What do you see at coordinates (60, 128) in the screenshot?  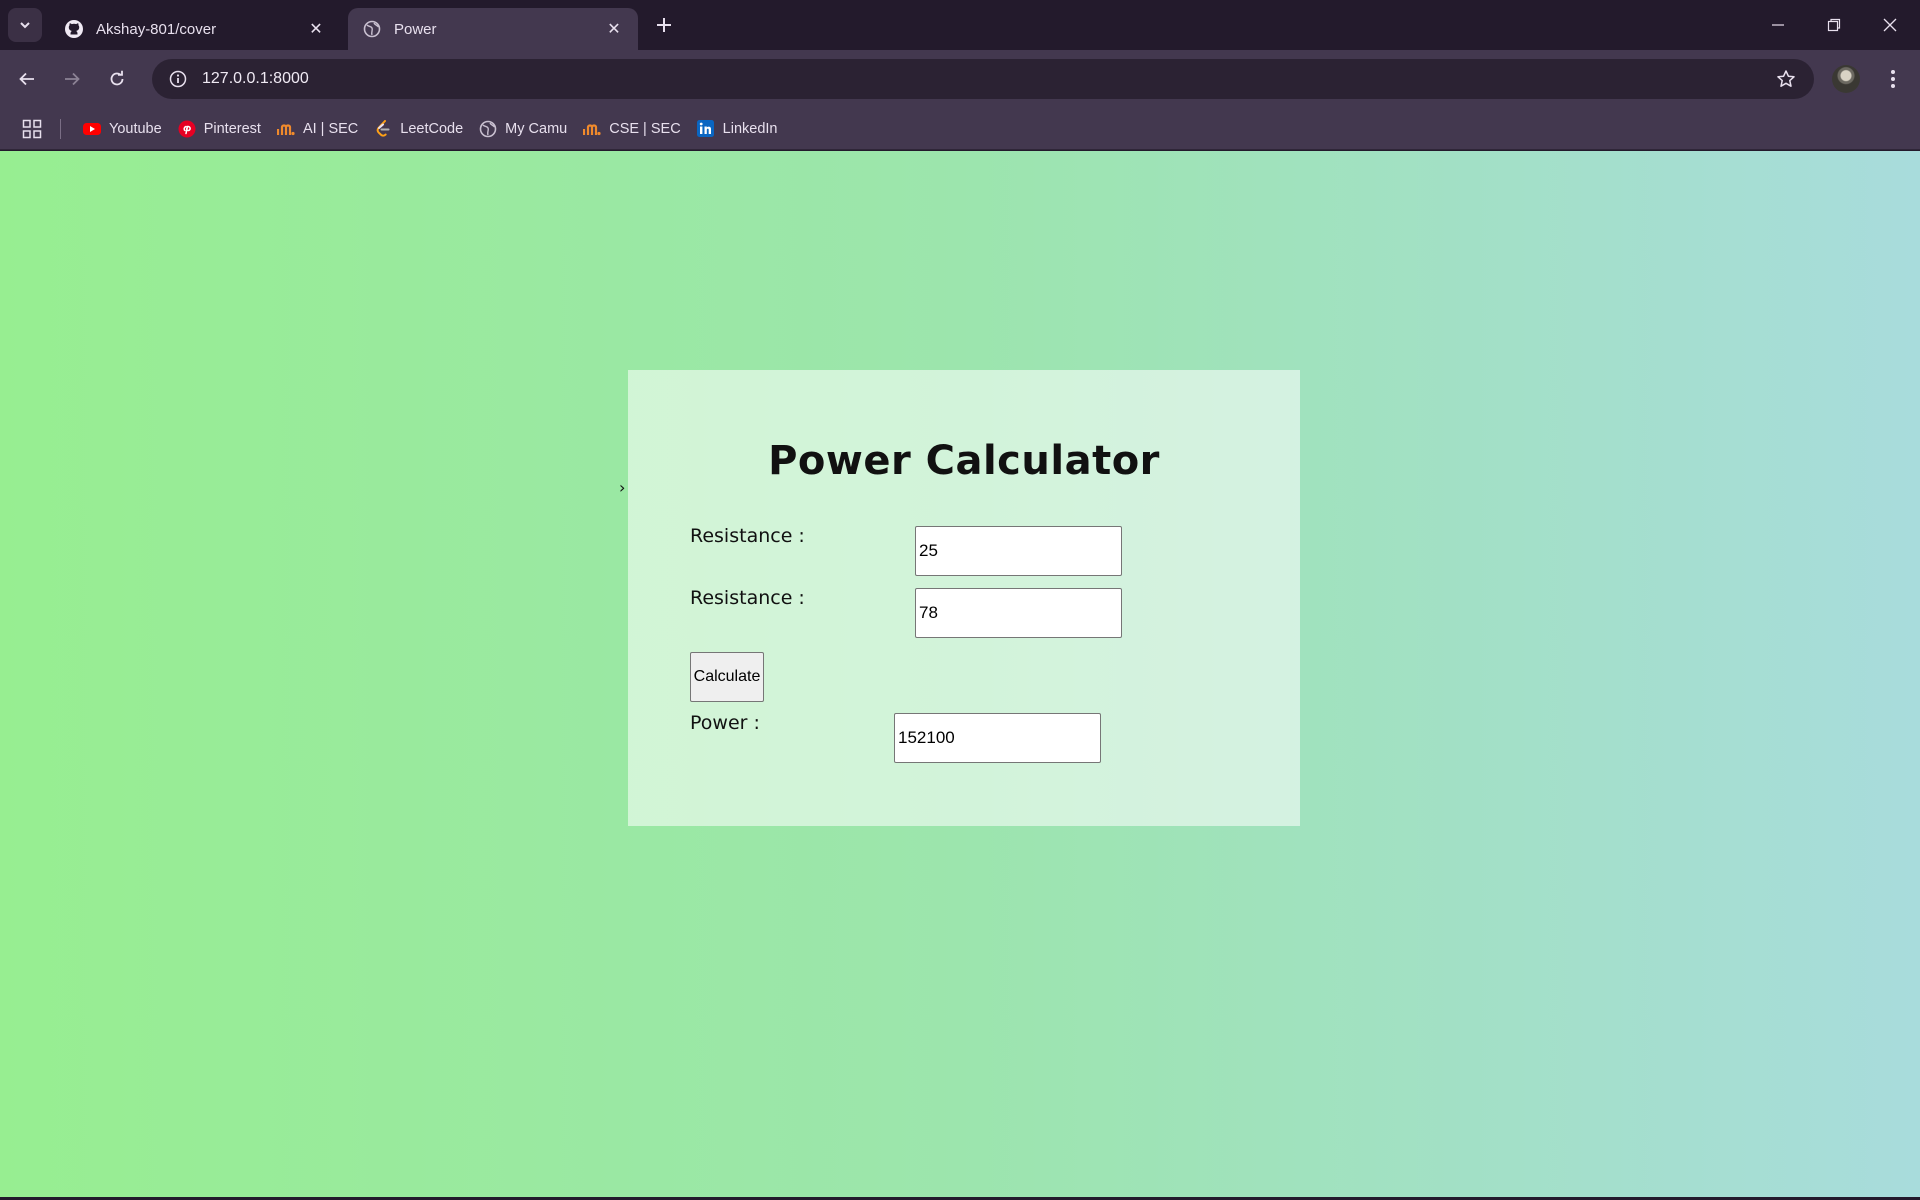 I see `bookmarks-divider` at bounding box center [60, 128].